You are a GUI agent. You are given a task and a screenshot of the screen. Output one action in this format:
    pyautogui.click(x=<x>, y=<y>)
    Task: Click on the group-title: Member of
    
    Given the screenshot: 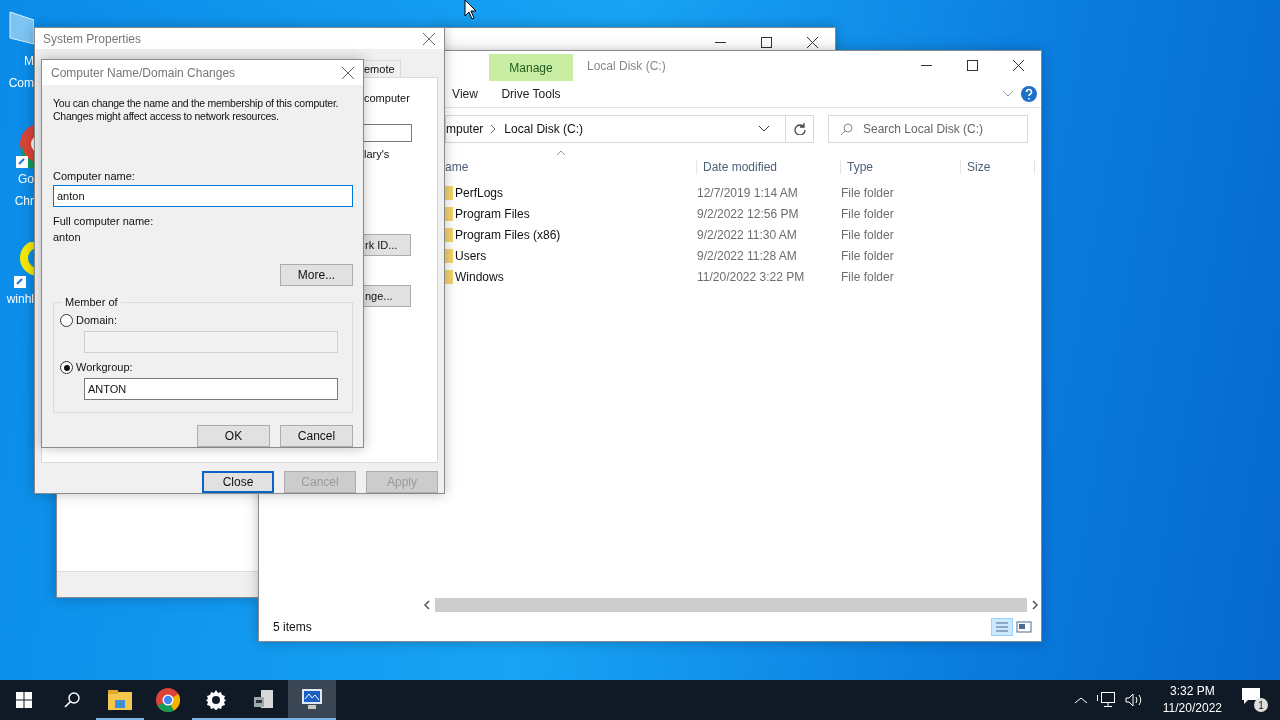 What is the action you would take?
    pyautogui.click(x=91, y=302)
    